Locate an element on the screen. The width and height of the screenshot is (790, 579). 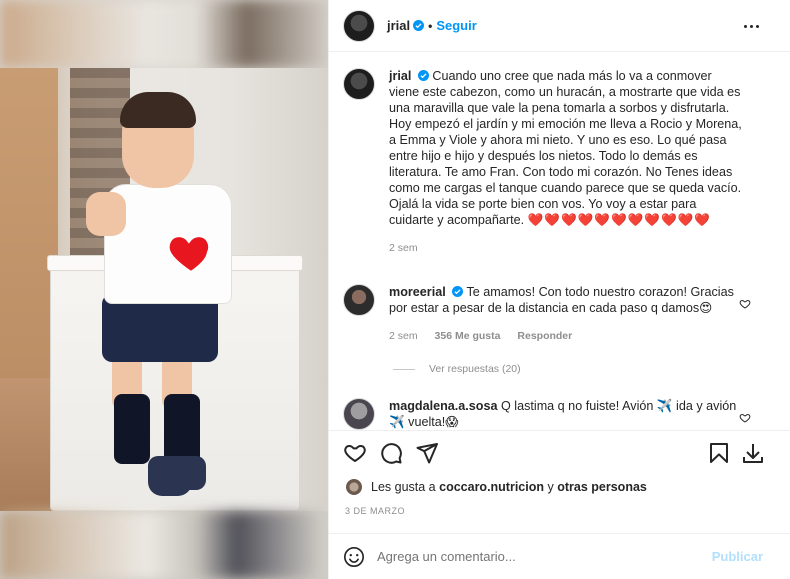
child-shoe is located at coordinates (170, 476).